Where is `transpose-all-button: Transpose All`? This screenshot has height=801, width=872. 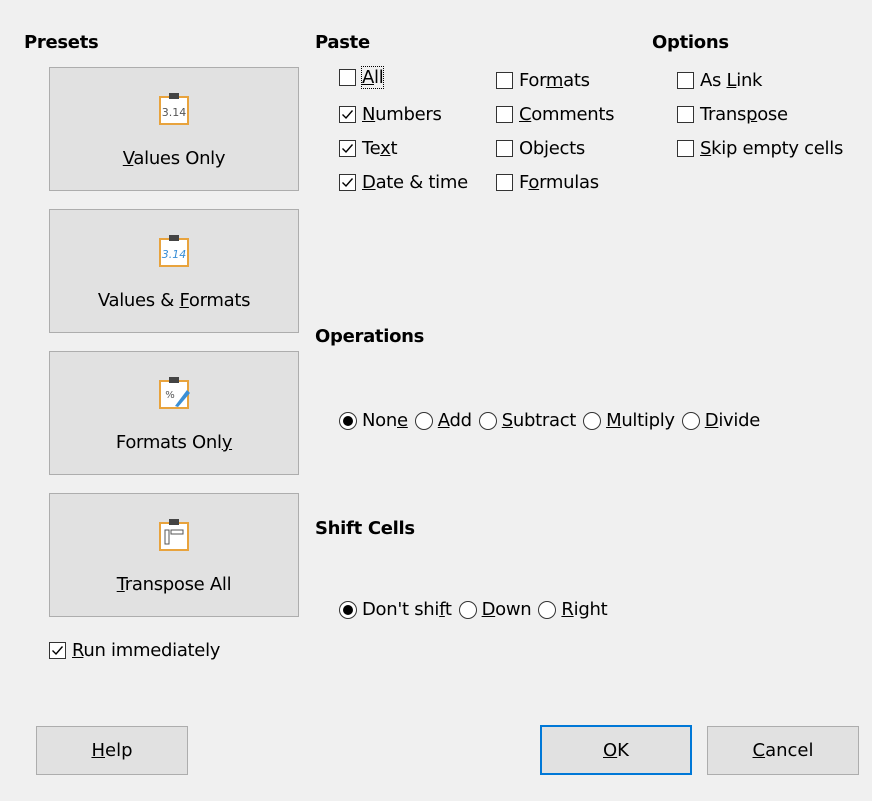
transpose-all-button: Transpose All is located at coordinates (174, 555).